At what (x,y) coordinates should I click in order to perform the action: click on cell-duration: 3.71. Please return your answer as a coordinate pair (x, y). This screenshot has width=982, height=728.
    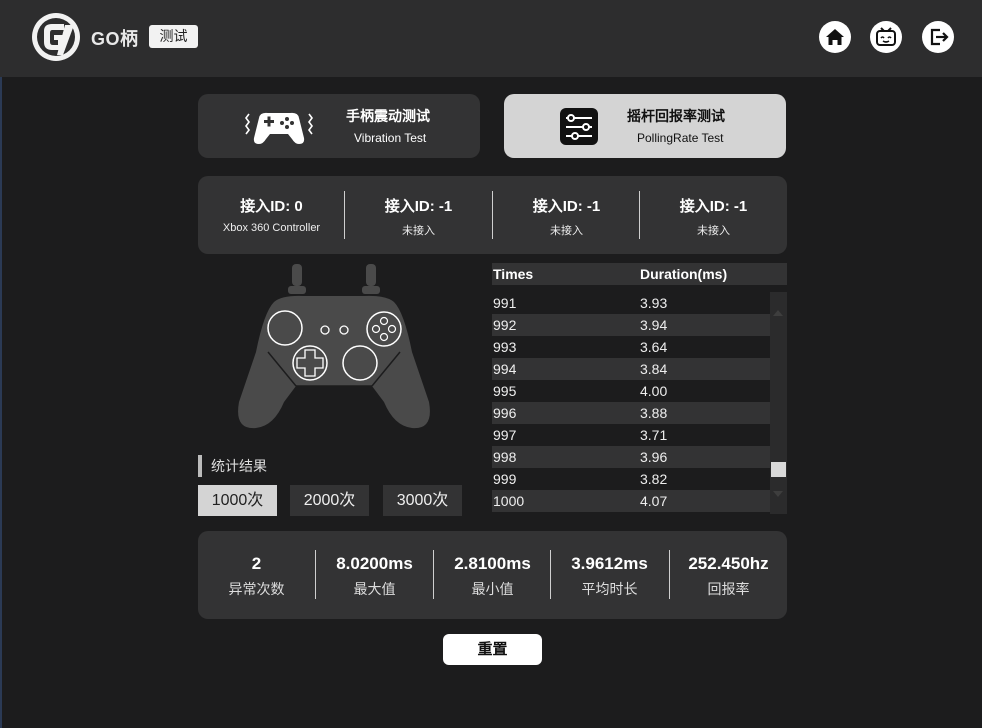
    Looking at the image, I should click on (654, 435).